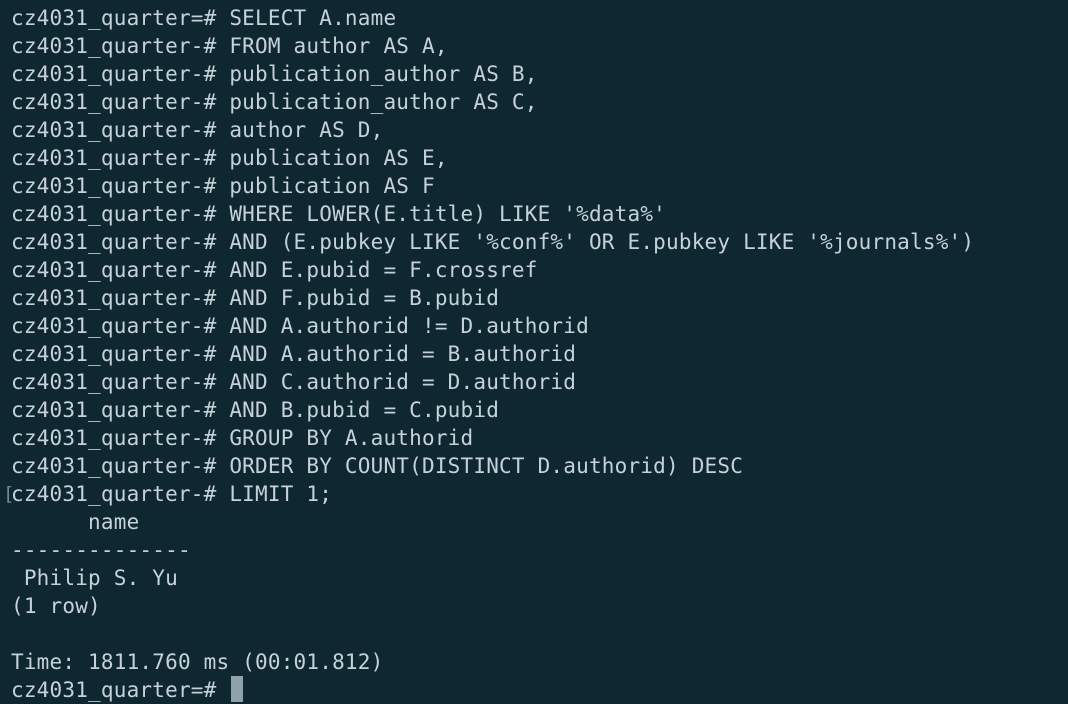 This screenshot has height=704, width=1068. What do you see at coordinates (364, 298) in the screenshot?
I see `query-text: AND F.pubid = B.pubid` at bounding box center [364, 298].